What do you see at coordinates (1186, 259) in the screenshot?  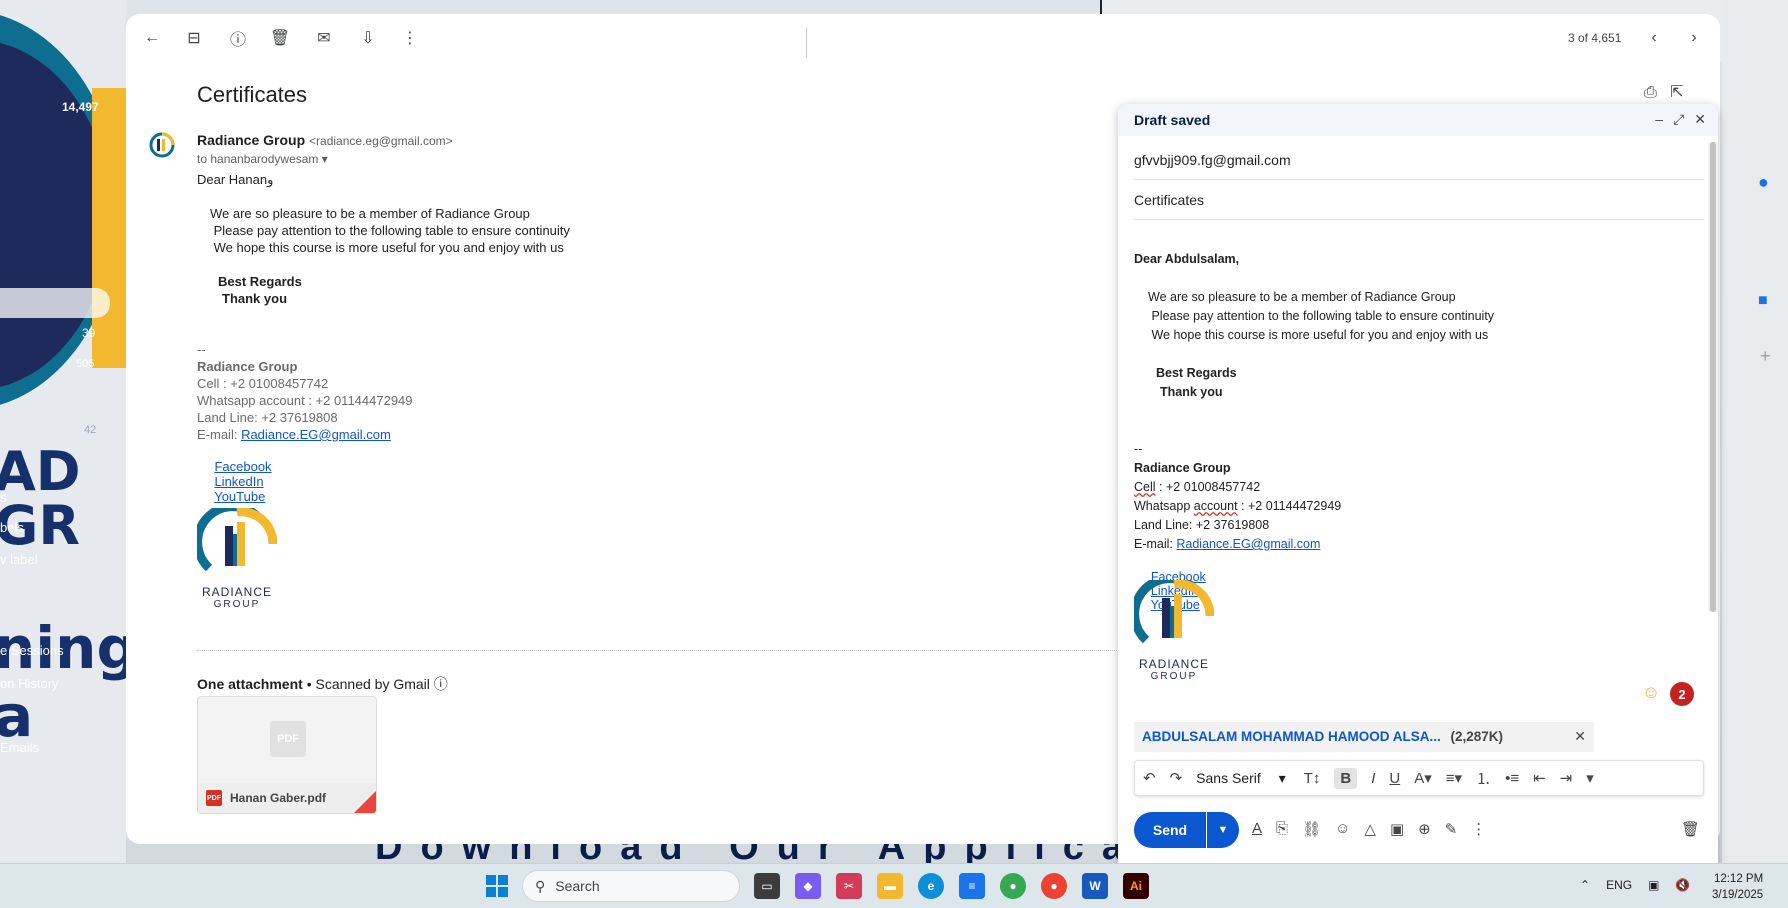 I see `compose-greeting: Dear Abdulsalam,` at bounding box center [1186, 259].